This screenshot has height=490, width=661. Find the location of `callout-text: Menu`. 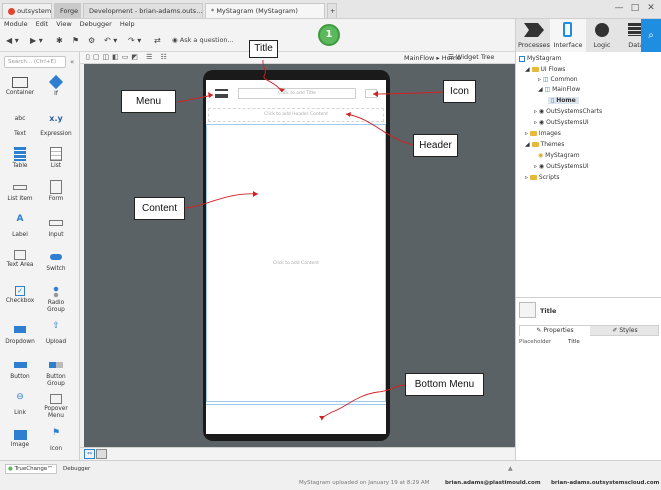

callout-text: Menu is located at coordinates (148, 101).